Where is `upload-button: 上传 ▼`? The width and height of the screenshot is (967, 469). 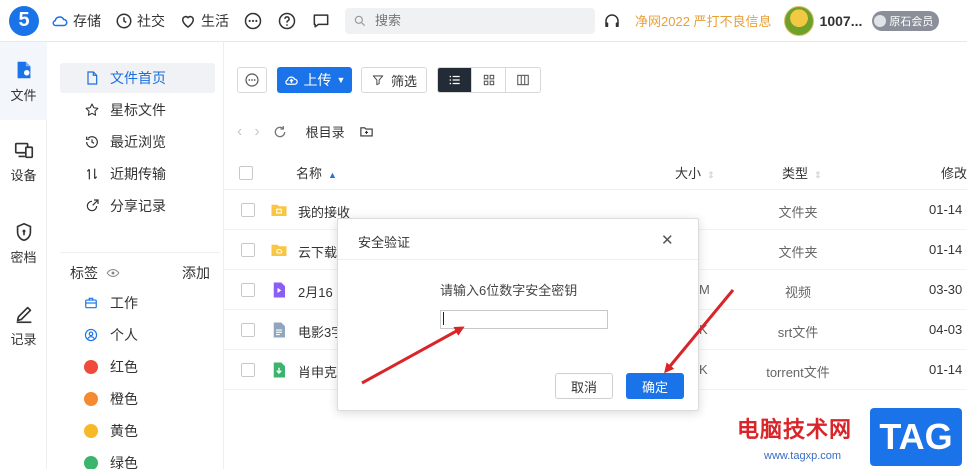
upload-button: 上传 ▼ is located at coordinates (314, 80).